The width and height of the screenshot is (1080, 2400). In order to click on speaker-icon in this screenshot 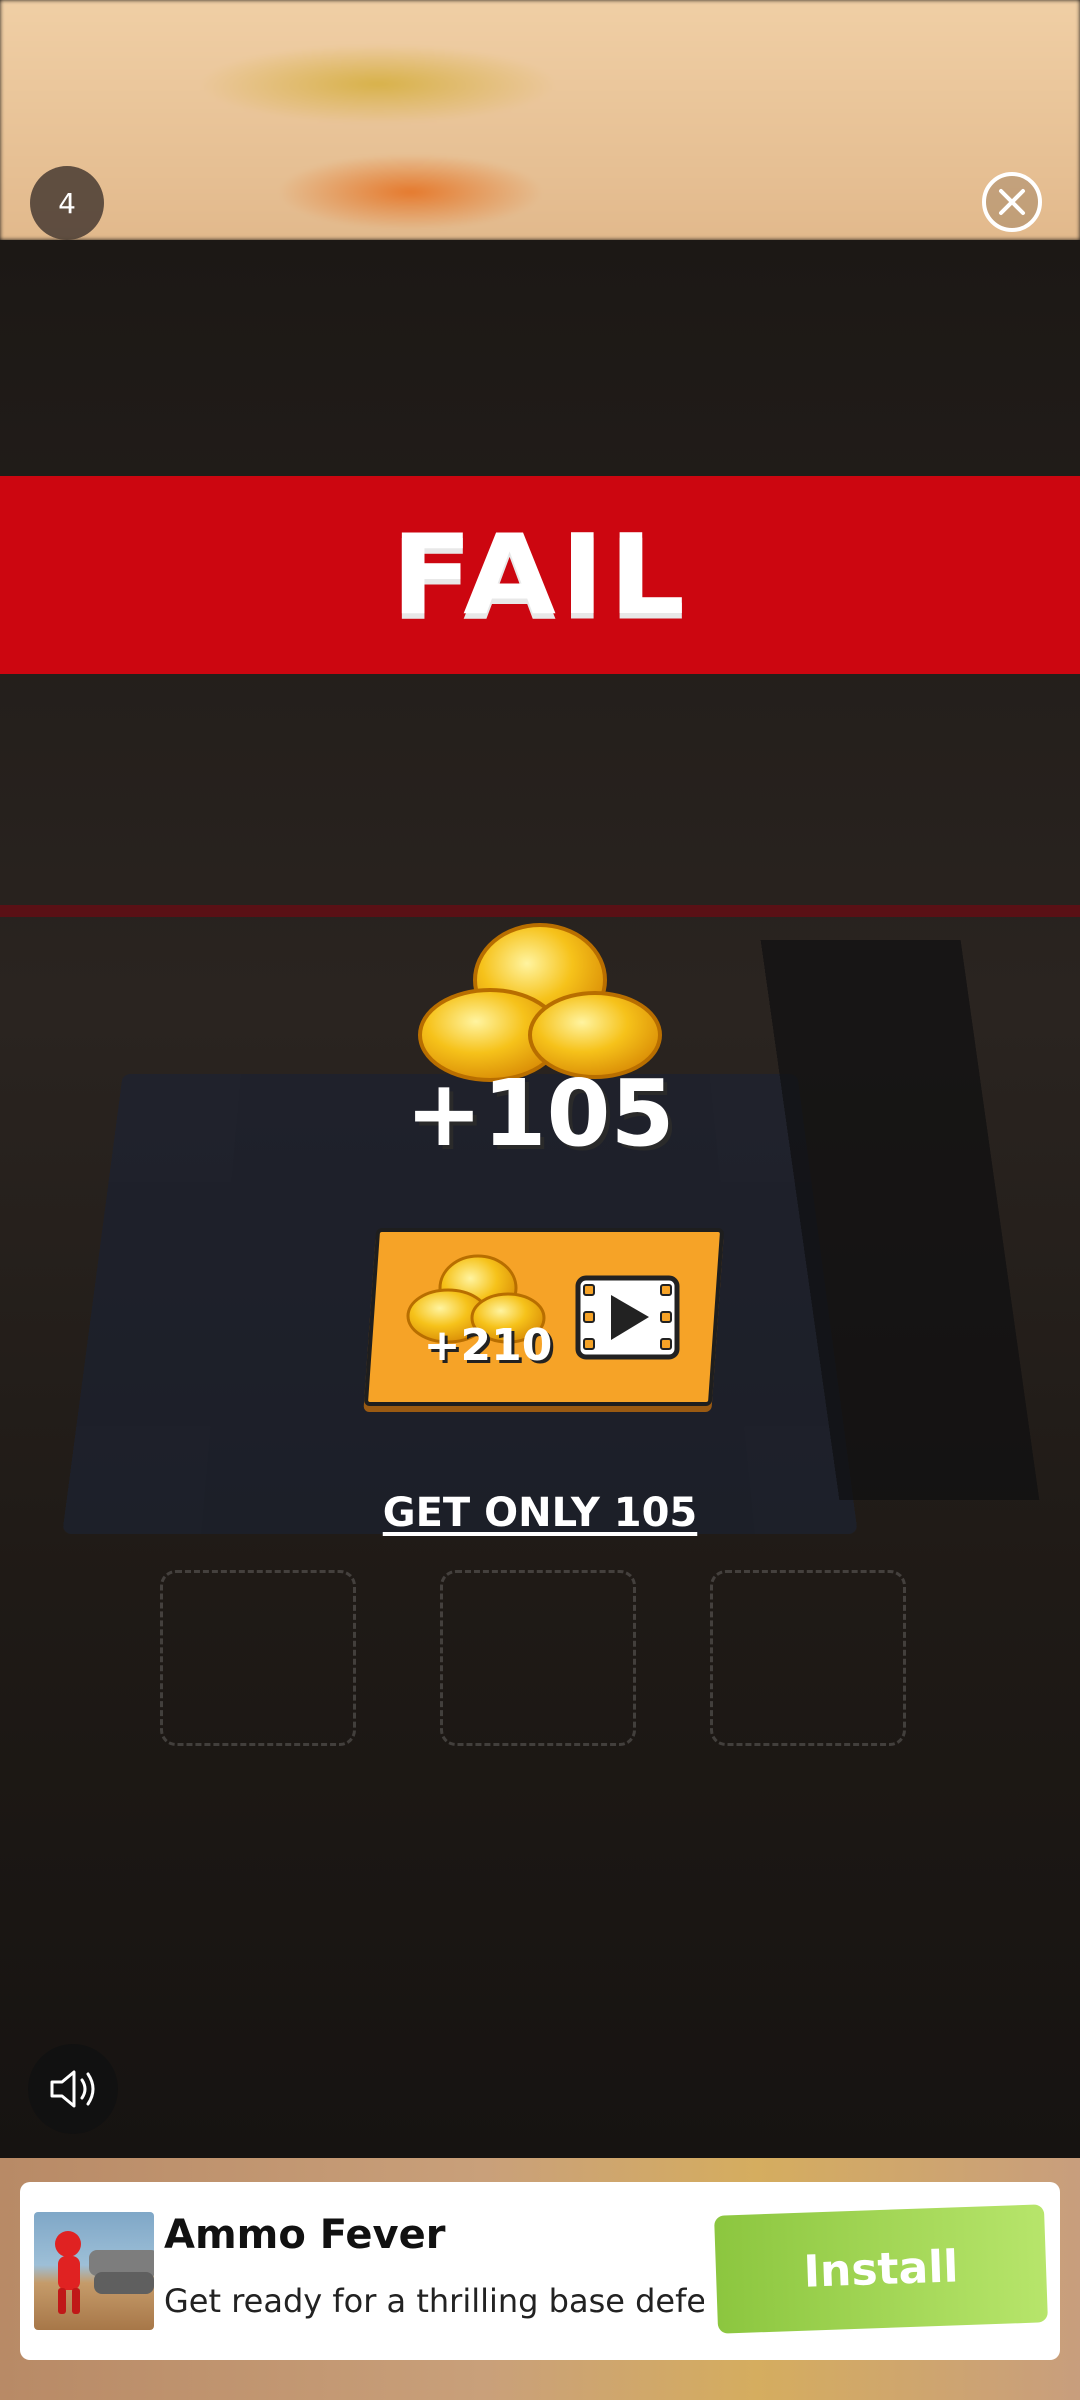, I will do `click(72, 2089)`.